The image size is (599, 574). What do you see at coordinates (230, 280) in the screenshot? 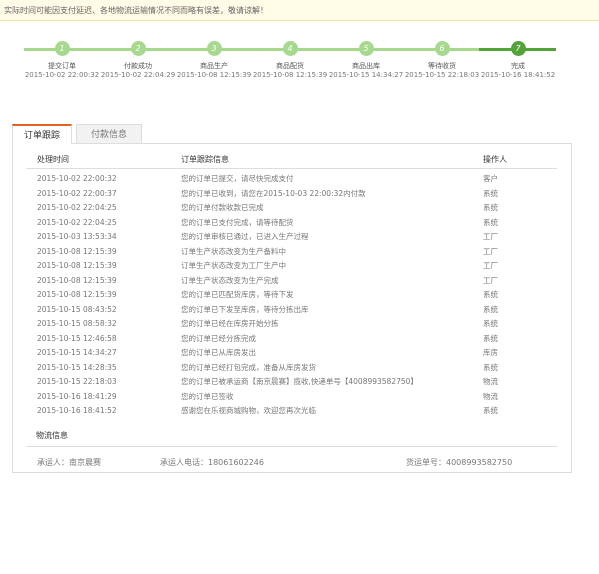
I see `row-info: 订单生产状态改变为生产完成` at bounding box center [230, 280].